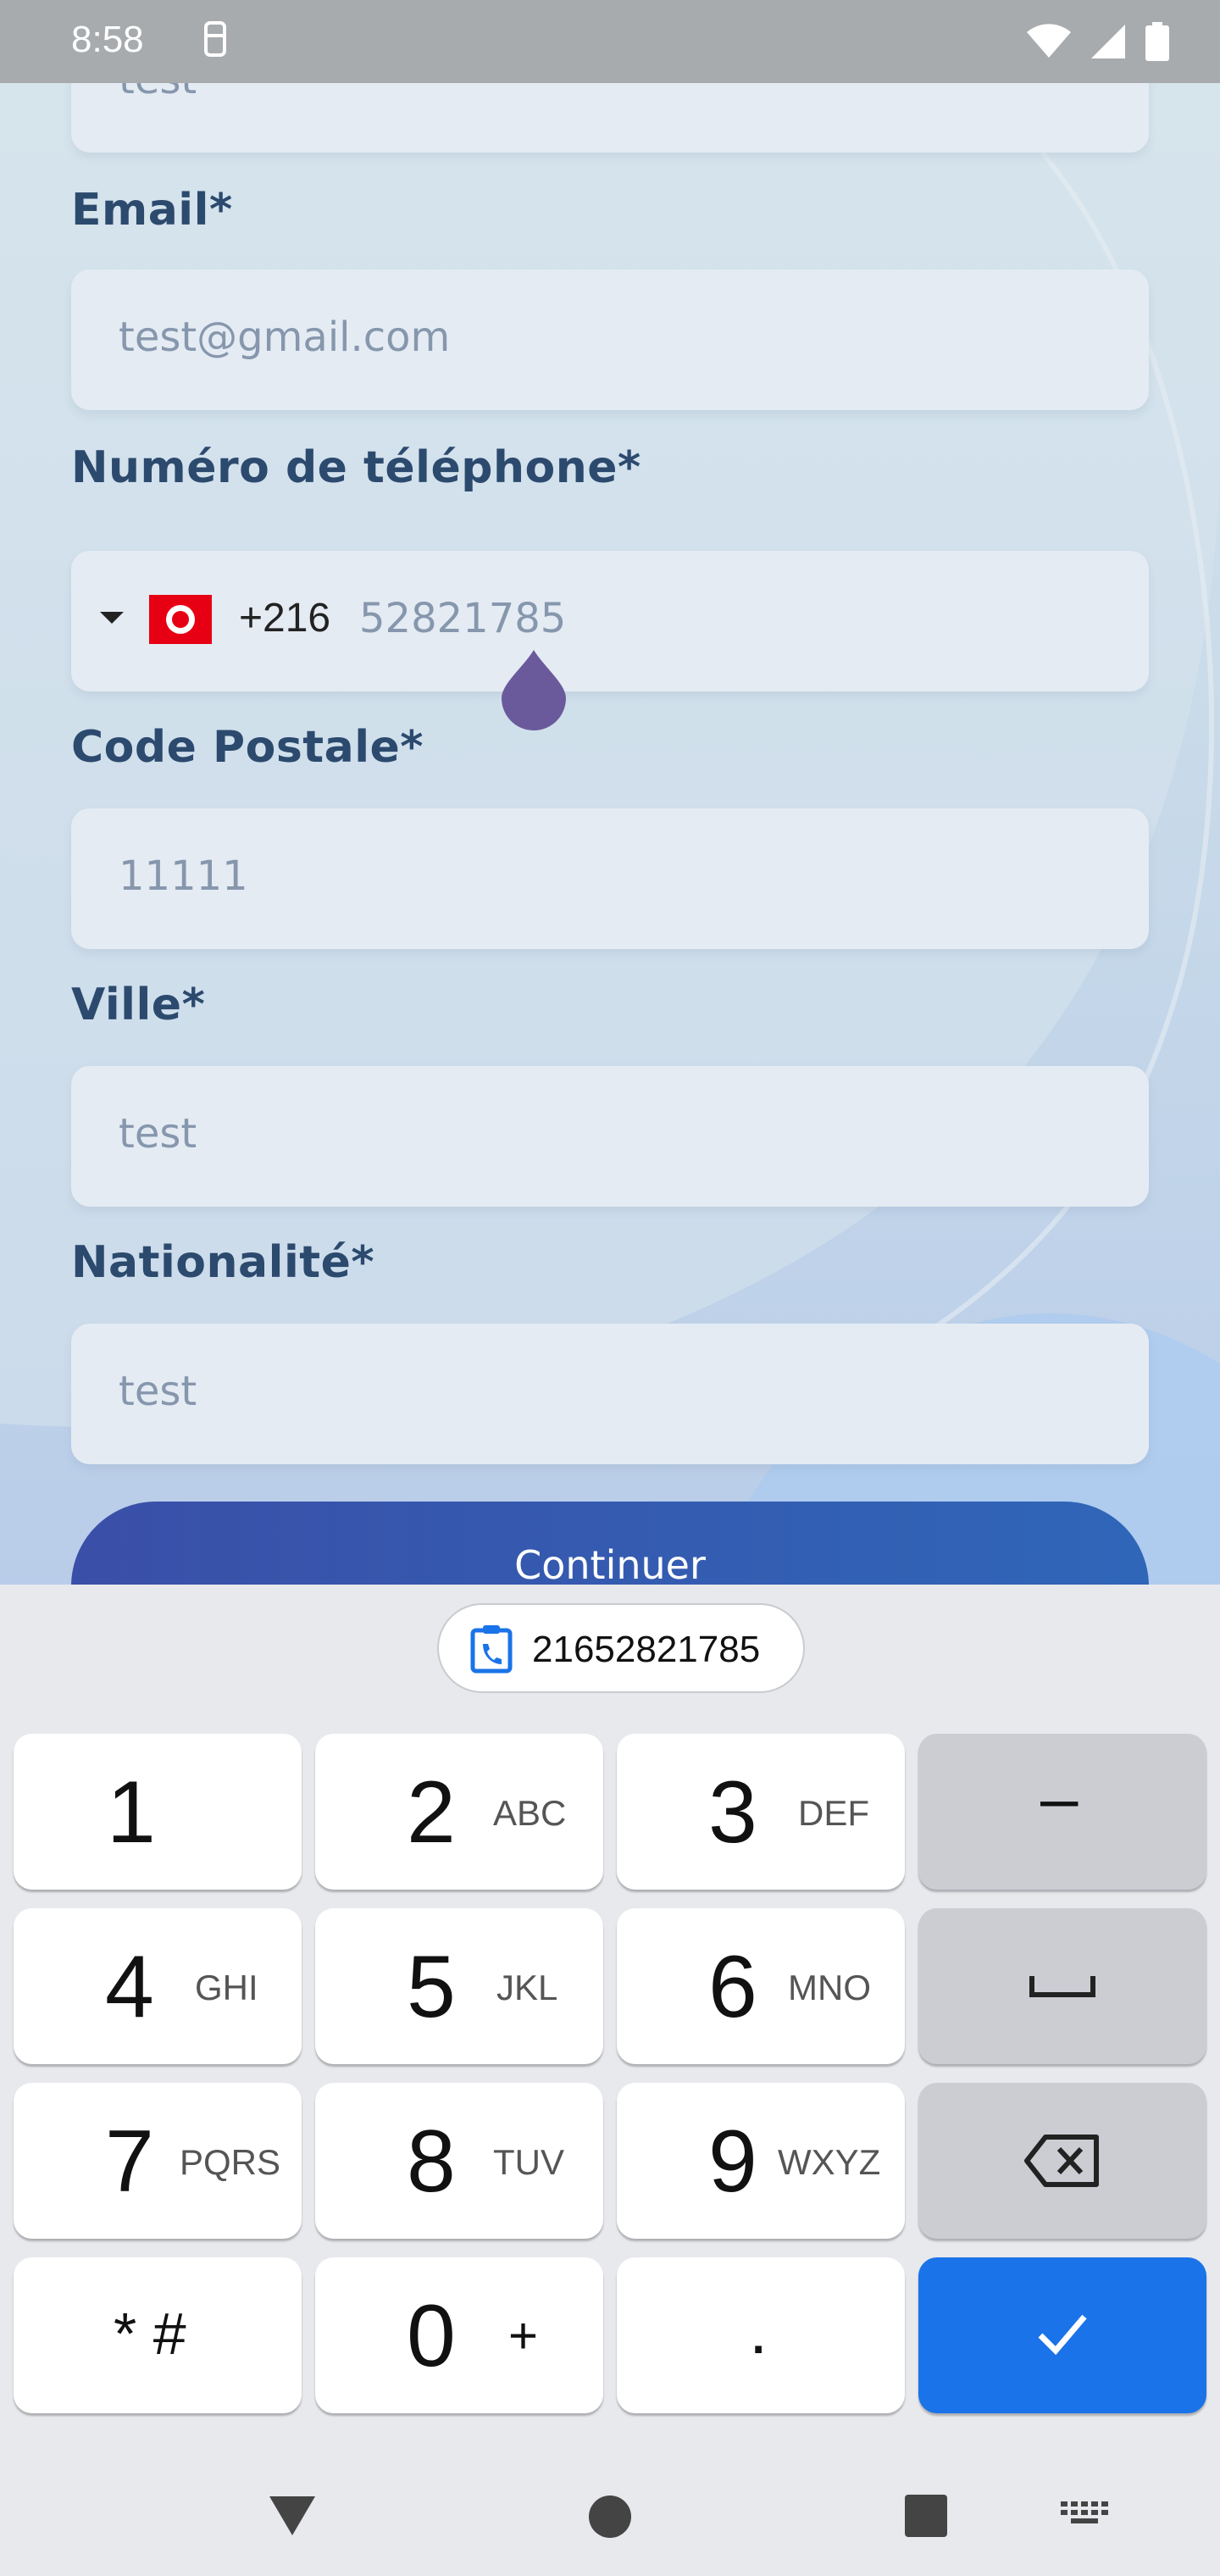 The height and width of the screenshot is (2576, 1220). What do you see at coordinates (758, 2330) in the screenshot?
I see `key-digit: .` at bounding box center [758, 2330].